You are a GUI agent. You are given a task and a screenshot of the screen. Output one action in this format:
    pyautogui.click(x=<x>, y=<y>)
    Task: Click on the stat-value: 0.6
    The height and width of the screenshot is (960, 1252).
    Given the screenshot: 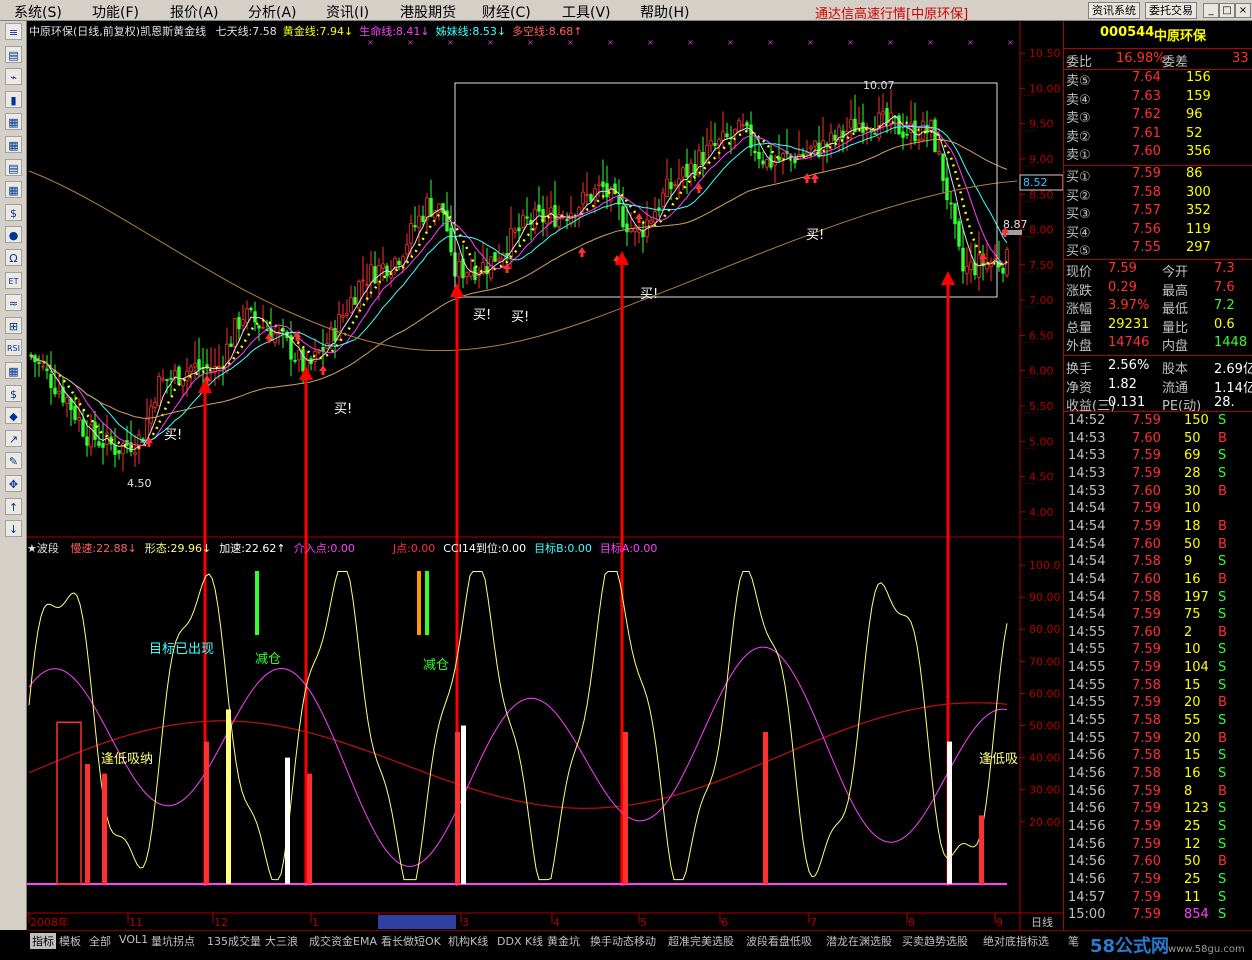 What is the action you would take?
    pyautogui.click(x=1224, y=324)
    